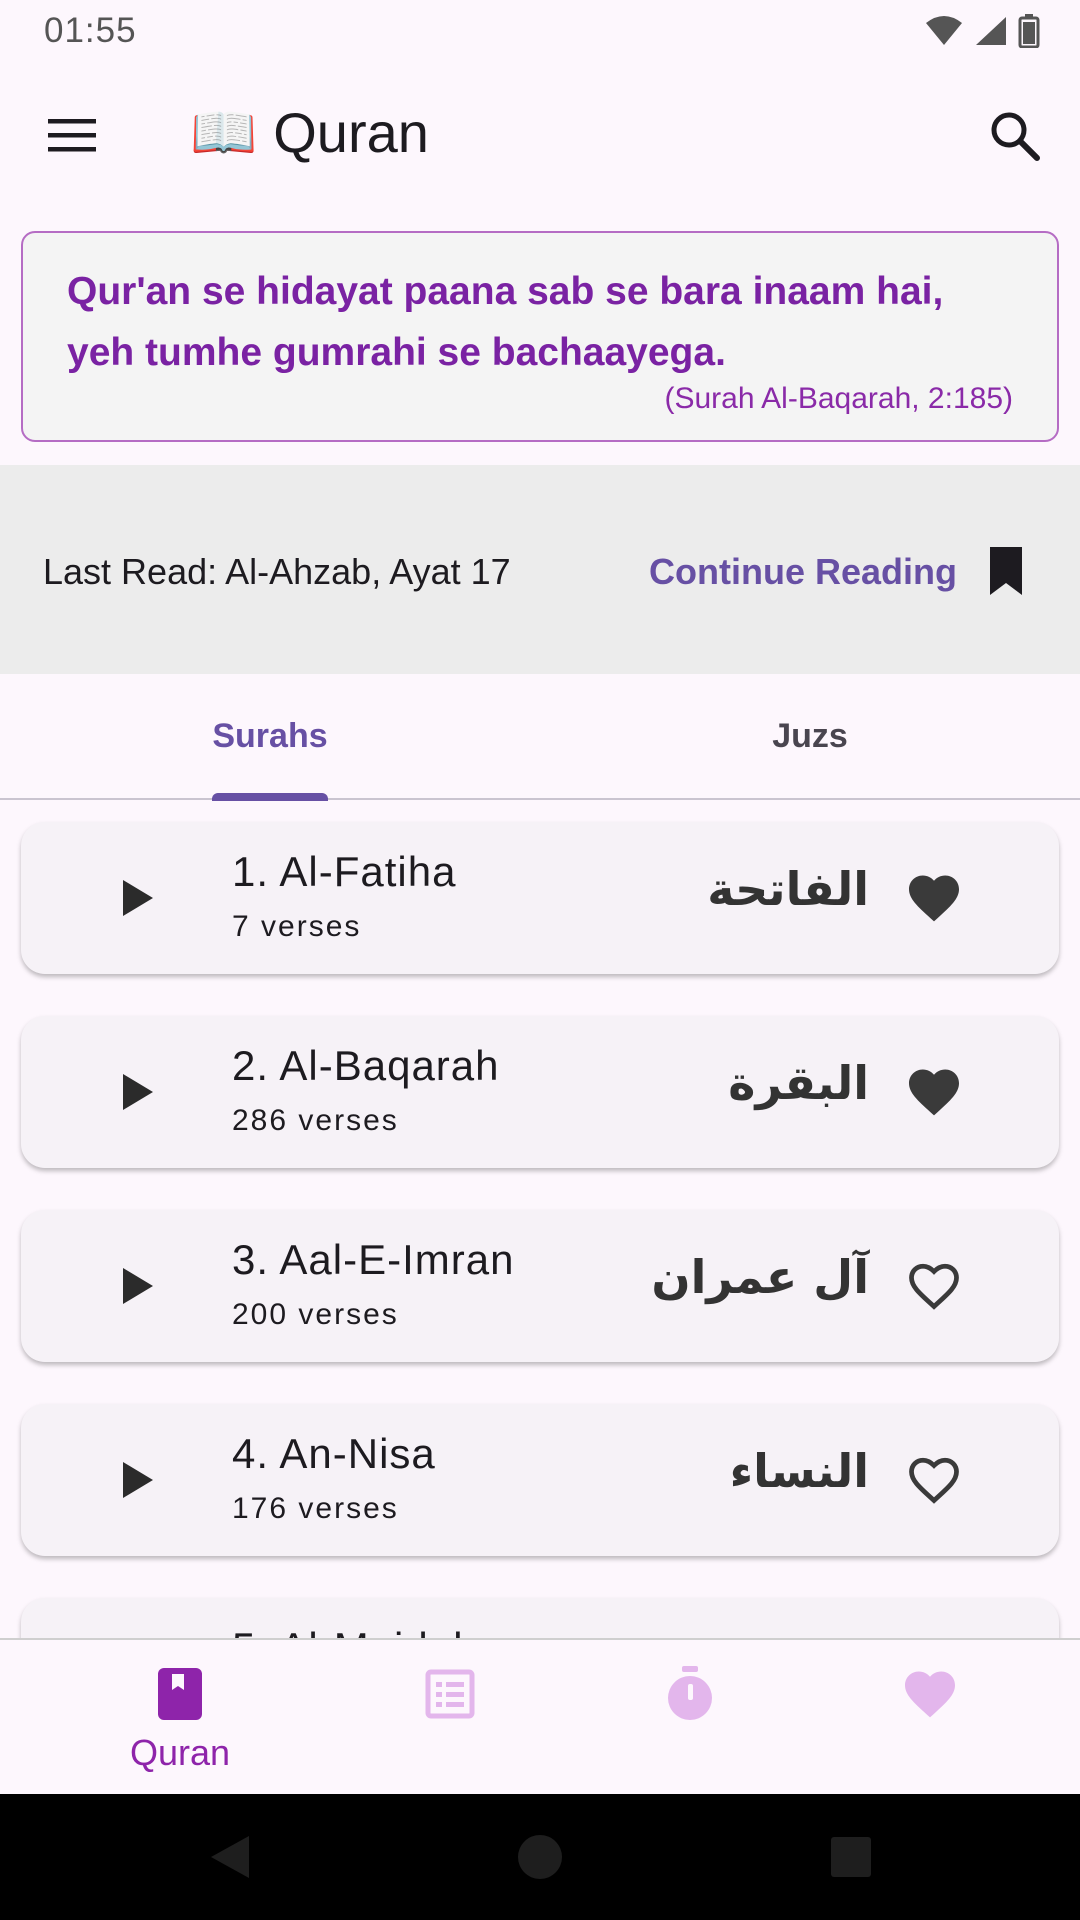 This screenshot has width=1080, height=1920. I want to click on system-navigation-bar, so click(540, 1857).